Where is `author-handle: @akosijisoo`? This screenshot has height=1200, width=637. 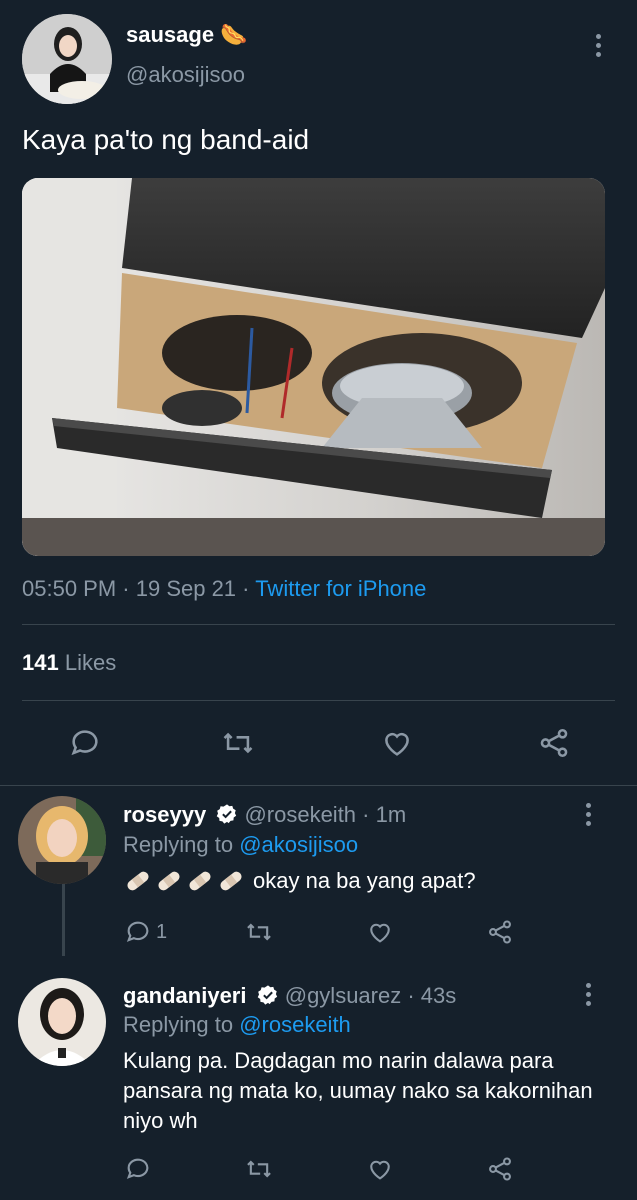
author-handle: @akosijisoo is located at coordinates (185, 75).